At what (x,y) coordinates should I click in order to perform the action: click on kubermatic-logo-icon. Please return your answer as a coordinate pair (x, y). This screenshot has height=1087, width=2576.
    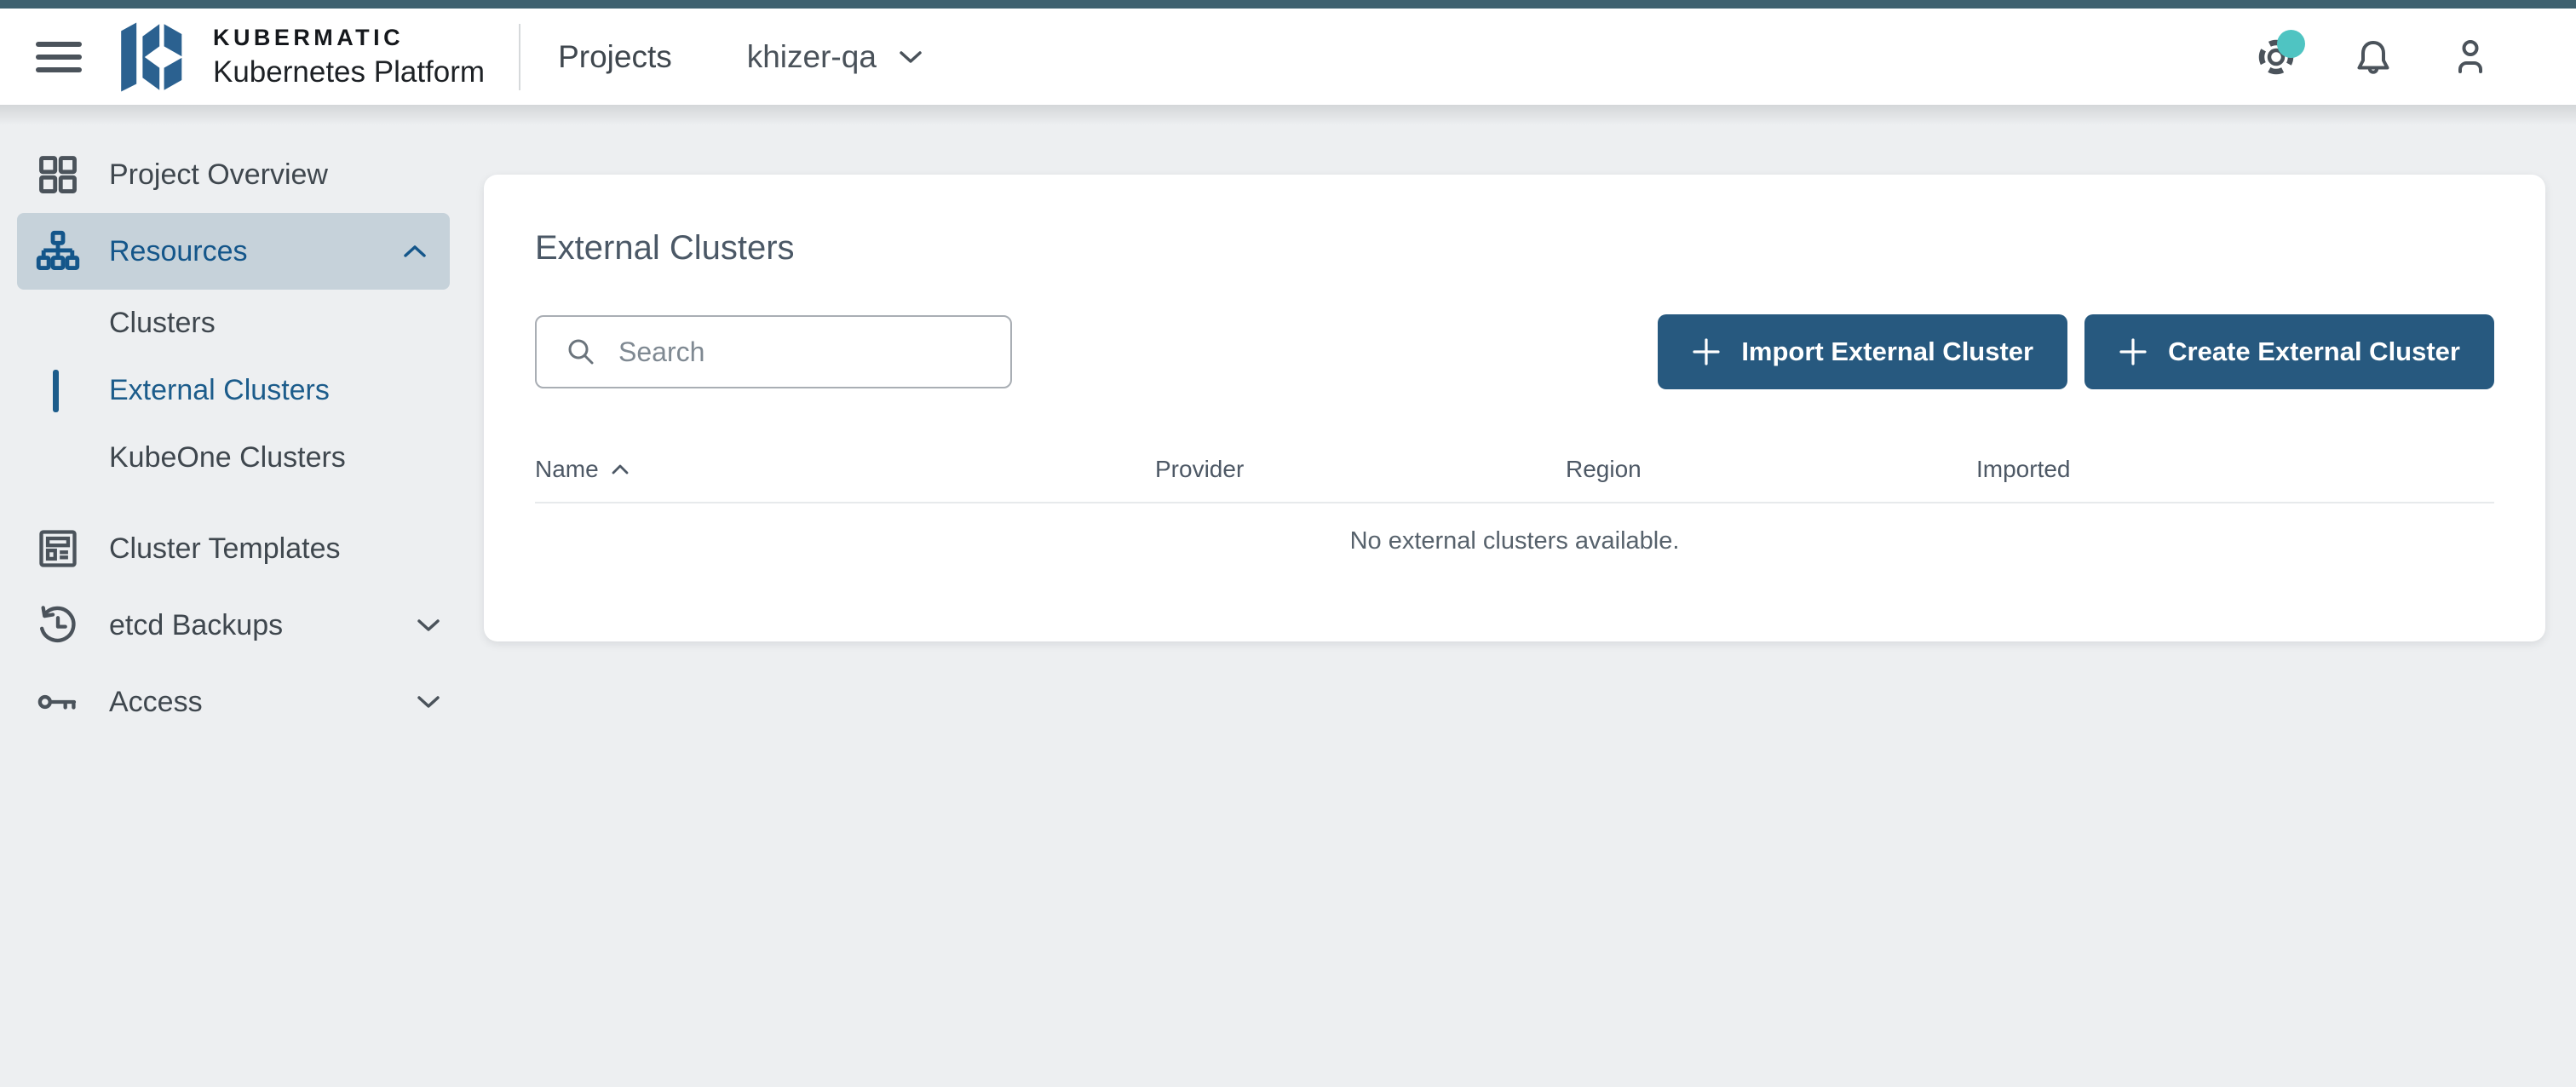
    Looking at the image, I should click on (151, 57).